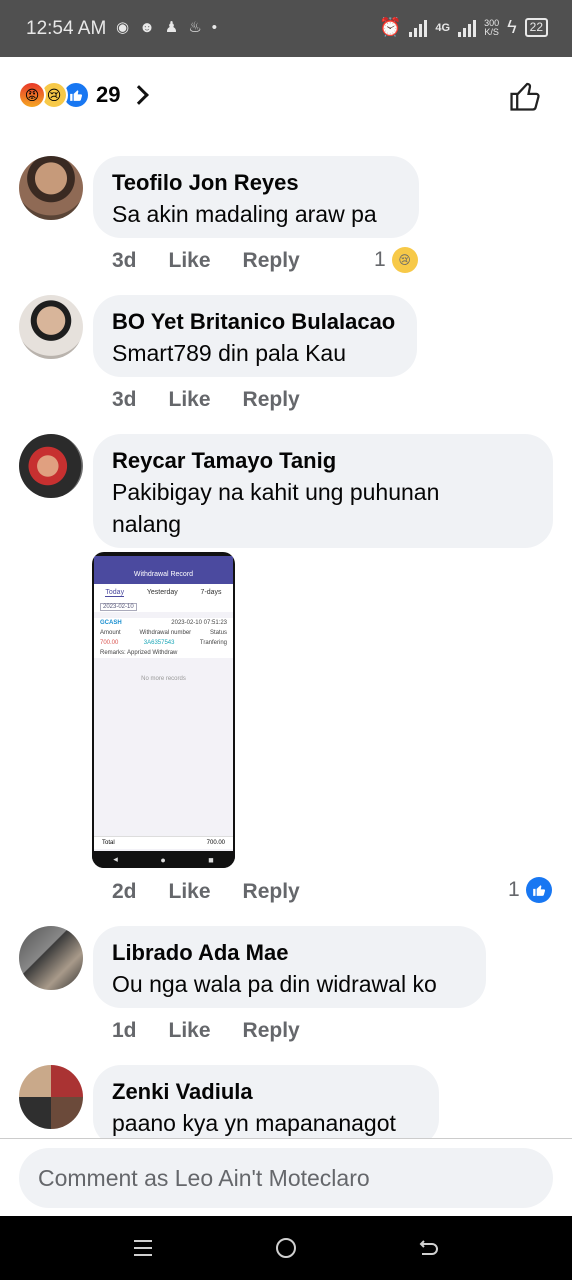  I want to click on attachment-timestamp: 2023-02-10 07:51:23, so click(199, 623).